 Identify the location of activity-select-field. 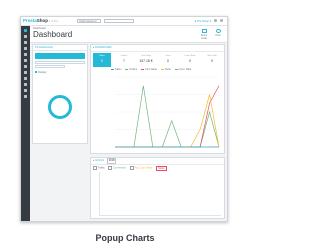
(60, 62).